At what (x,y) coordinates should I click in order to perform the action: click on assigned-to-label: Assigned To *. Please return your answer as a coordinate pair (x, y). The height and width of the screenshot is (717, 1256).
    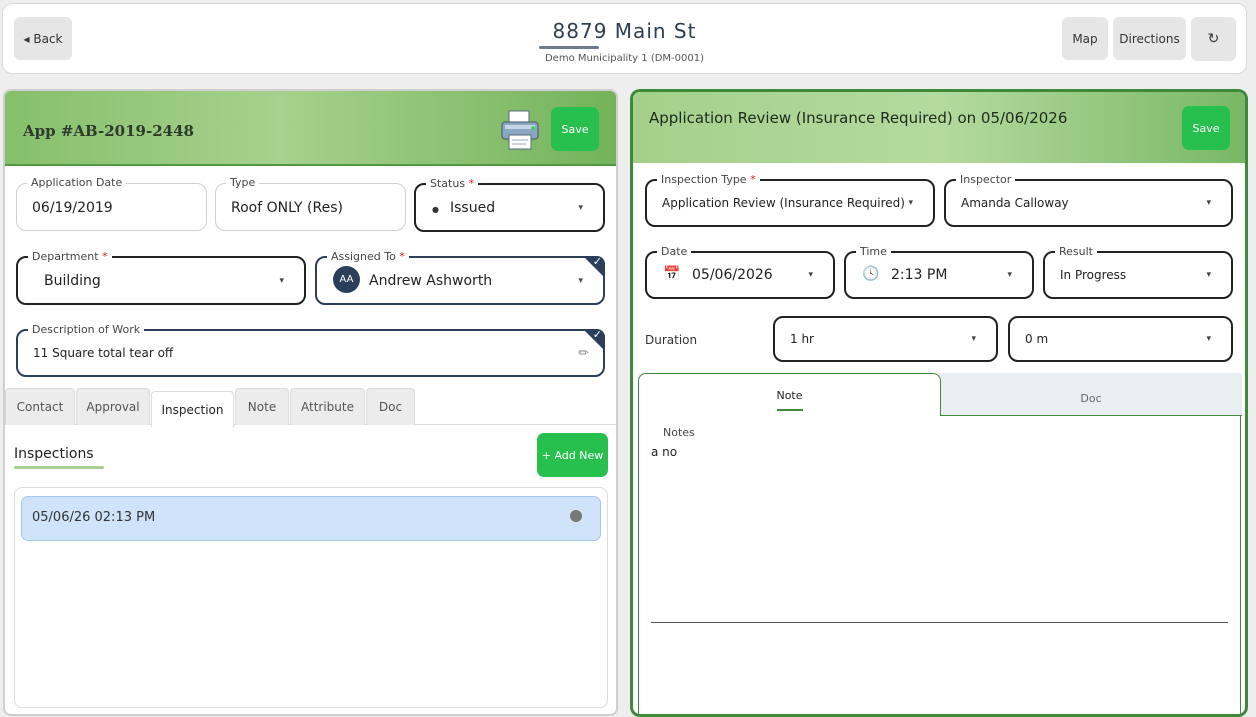
    Looking at the image, I should click on (368, 257).